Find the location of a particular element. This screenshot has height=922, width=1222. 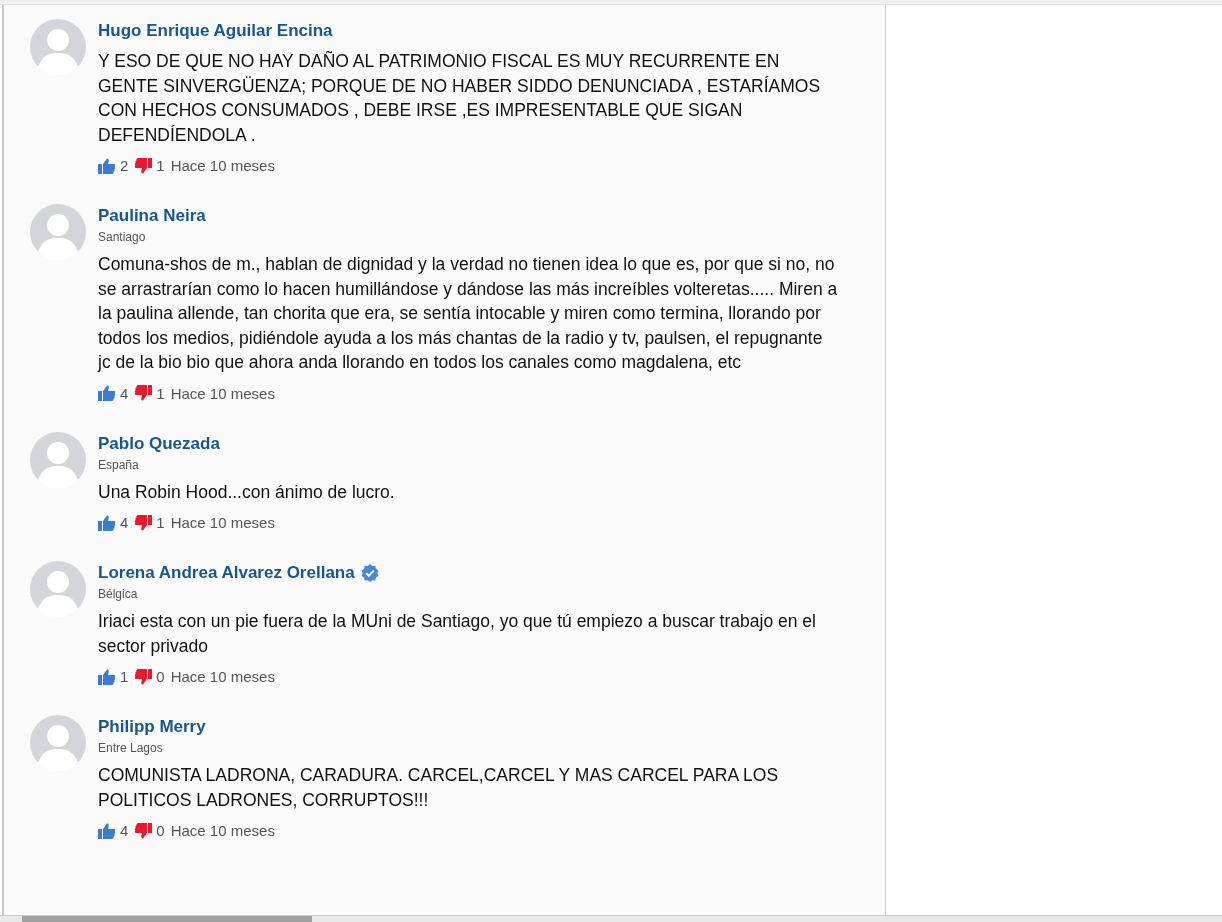

like-count: 1 is located at coordinates (124, 676).